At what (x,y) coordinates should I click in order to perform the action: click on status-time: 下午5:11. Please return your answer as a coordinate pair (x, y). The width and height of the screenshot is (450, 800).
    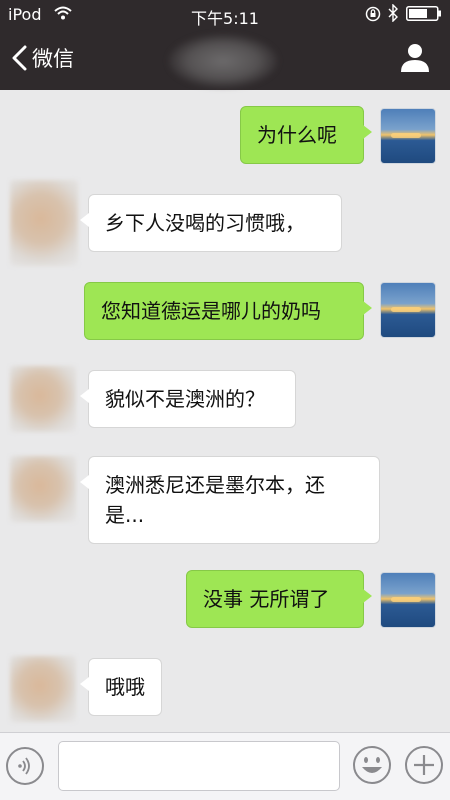
    Looking at the image, I should click on (225, 18).